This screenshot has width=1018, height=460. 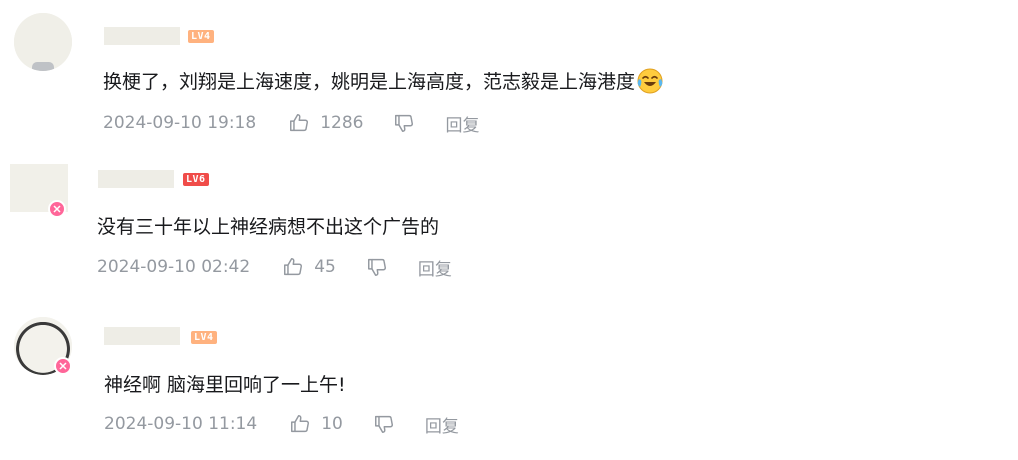 I want to click on like-button: 1286, so click(x=325, y=123).